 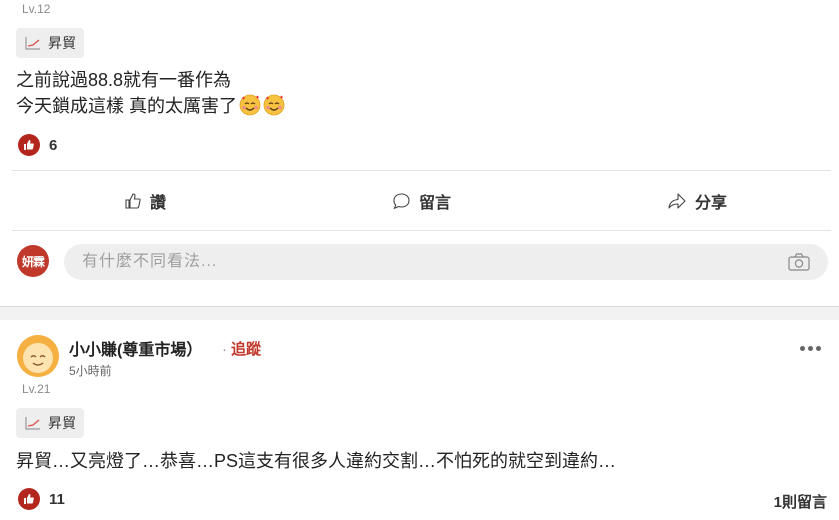 I want to click on post-text-line-1: 之前說過88.8就有一番作為, so click(x=124, y=80).